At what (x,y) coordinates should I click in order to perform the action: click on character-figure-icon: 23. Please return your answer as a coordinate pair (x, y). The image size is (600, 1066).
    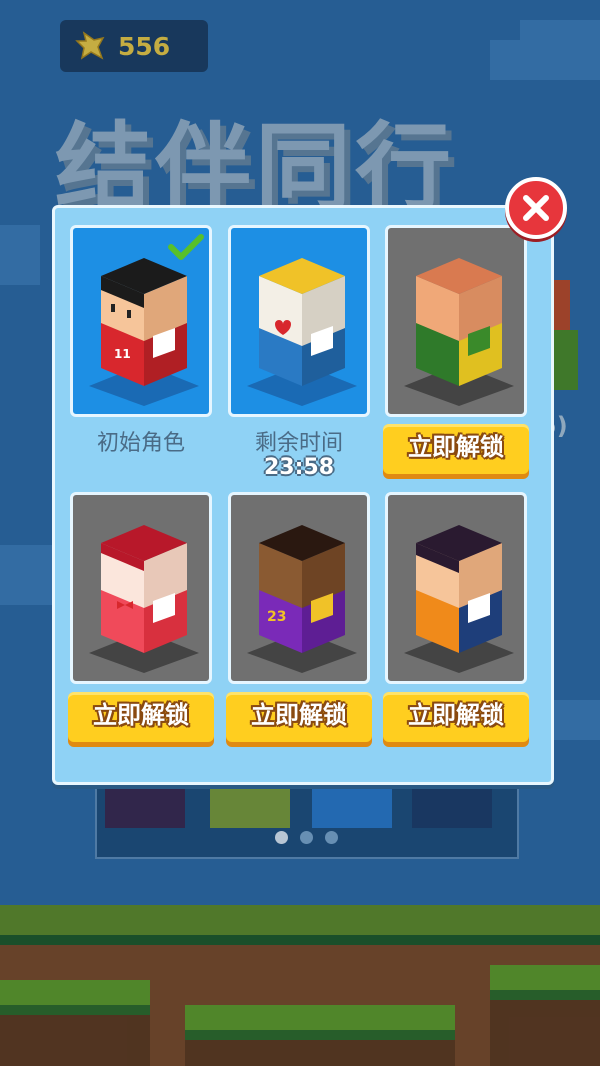
    Looking at the image, I should click on (302, 599).